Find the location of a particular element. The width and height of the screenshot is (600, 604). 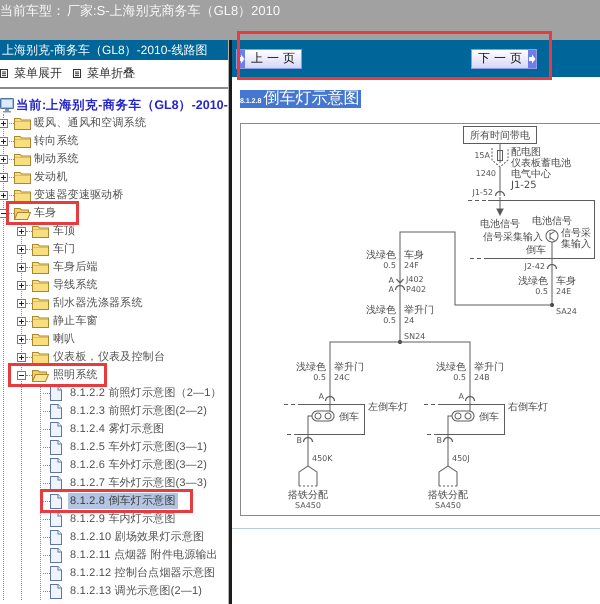

splice-label: SA24 is located at coordinates (566, 311).